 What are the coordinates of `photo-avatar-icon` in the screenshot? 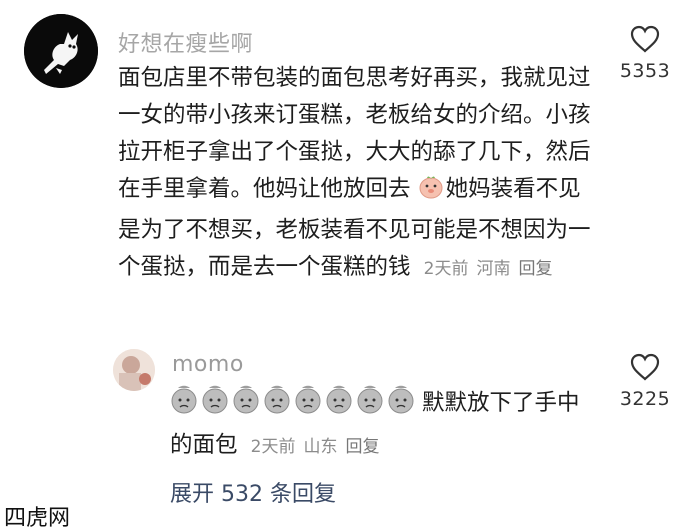 It's located at (134, 370).